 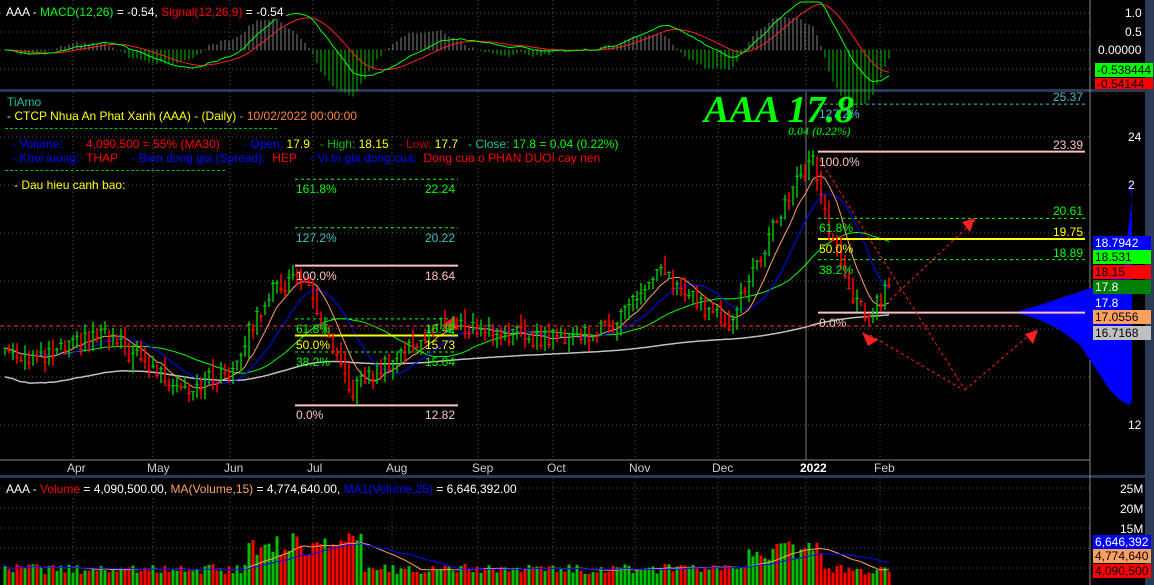 I want to click on projection-line, so click(x=915, y=361).